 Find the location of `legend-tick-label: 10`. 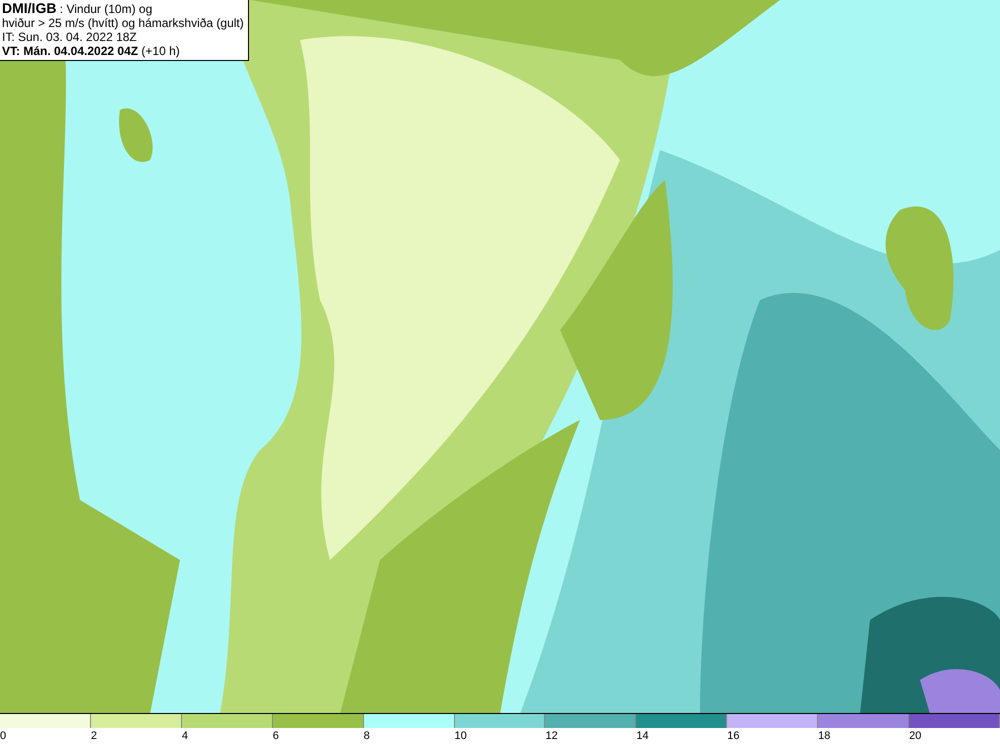

legend-tick-label: 10 is located at coordinates (460, 736).